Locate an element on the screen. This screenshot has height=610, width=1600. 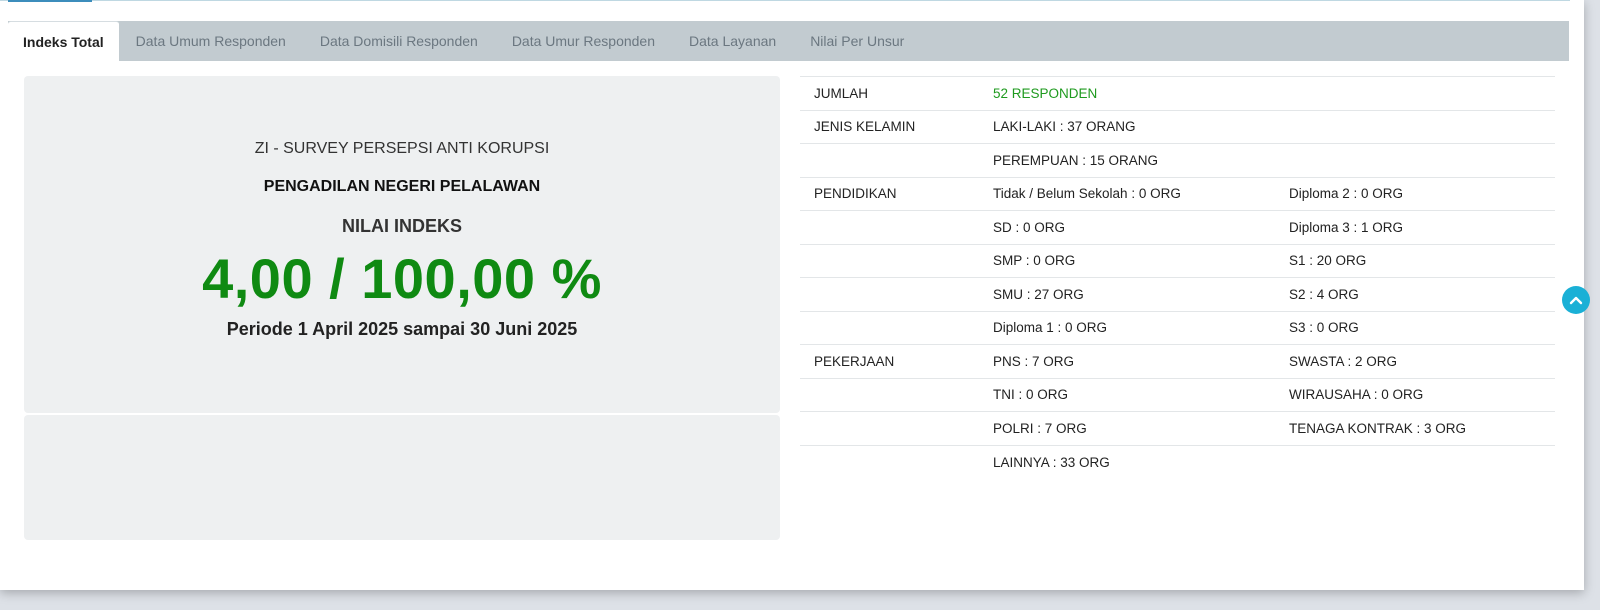
row-label: PENDIDIKAN is located at coordinates (889, 193).